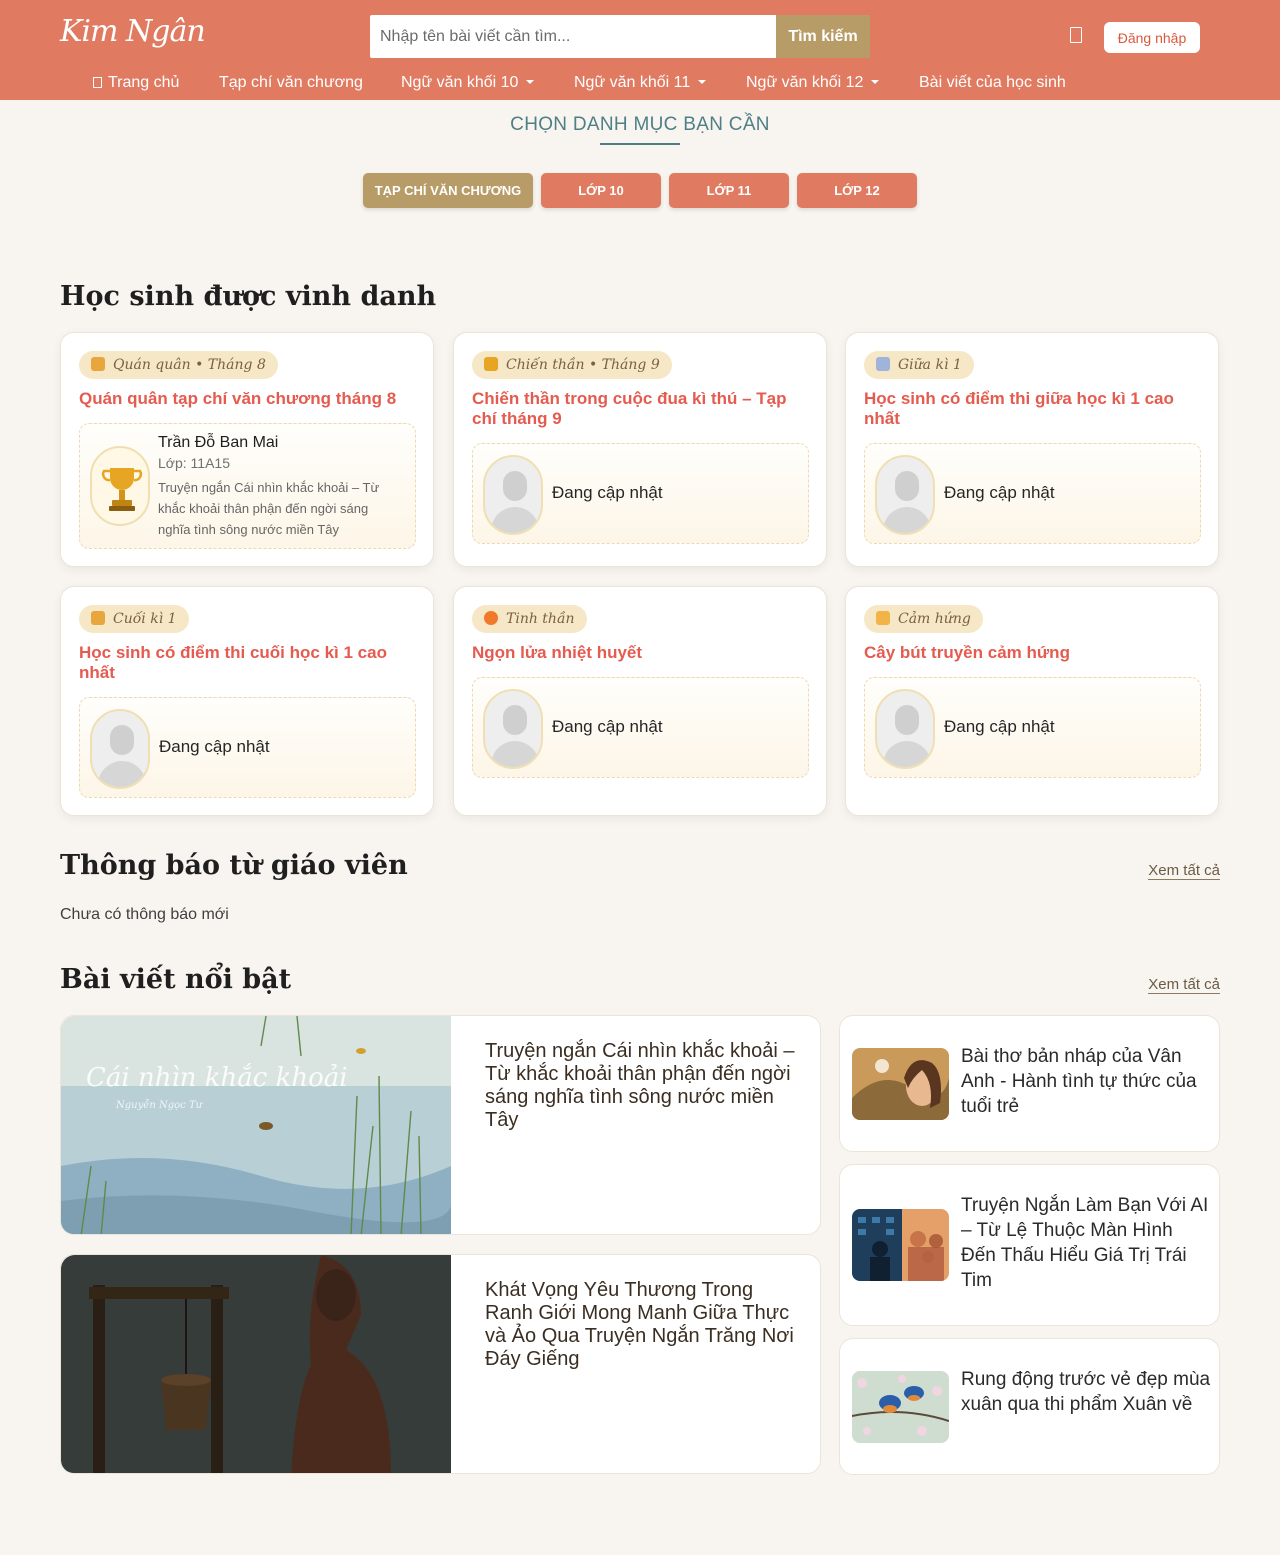 This screenshot has height=1555, width=1280. Describe the element at coordinates (136, 83) in the screenshot. I see `nav-home: Trang chủ` at that location.